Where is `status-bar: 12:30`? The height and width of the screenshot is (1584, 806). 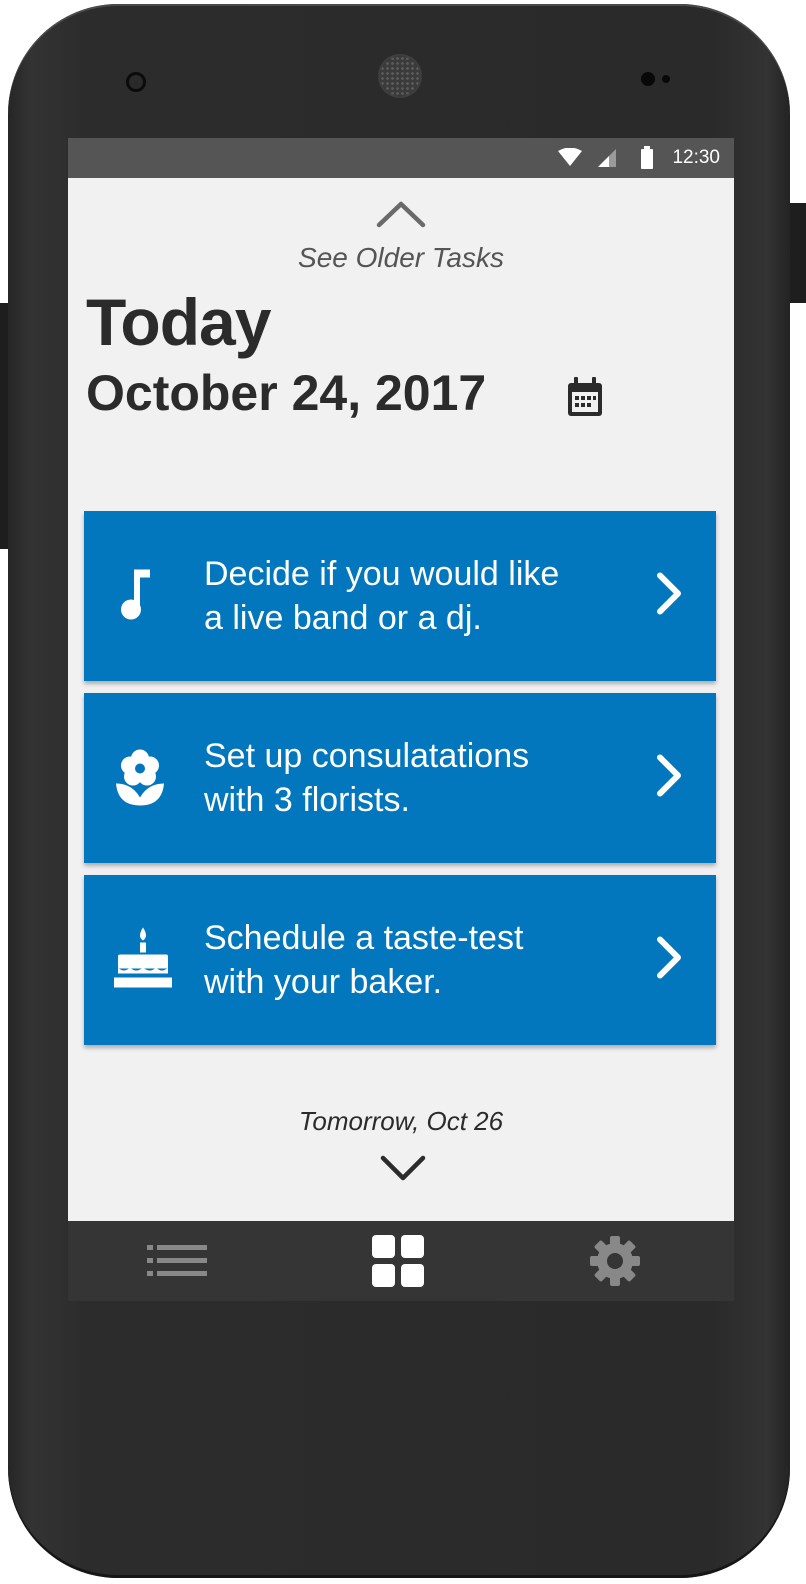
status-bar: 12:30 is located at coordinates (401, 158).